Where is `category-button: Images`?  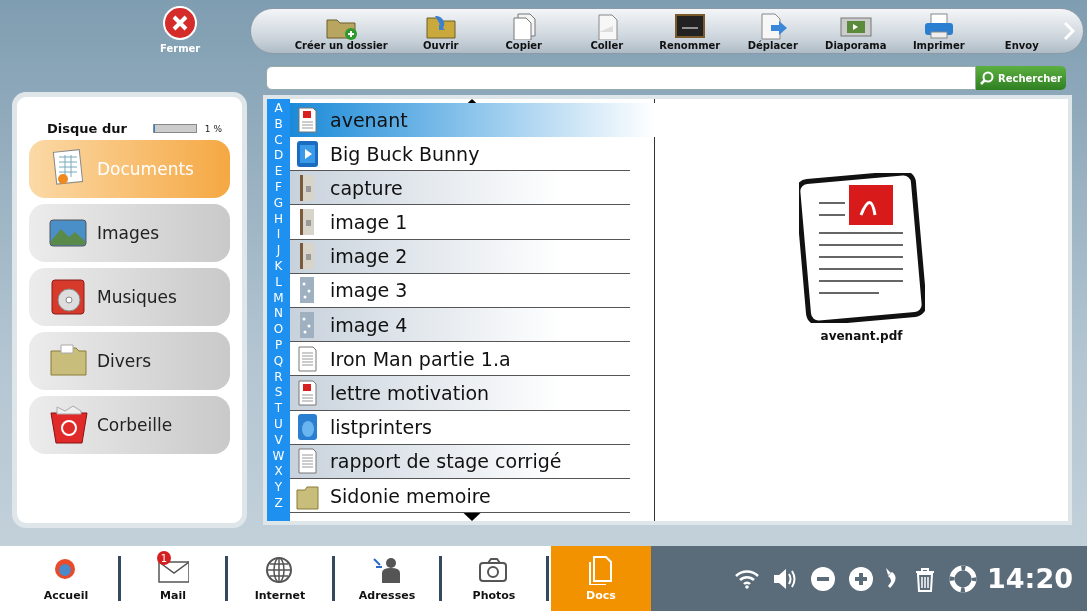 category-button: Images is located at coordinates (129, 233).